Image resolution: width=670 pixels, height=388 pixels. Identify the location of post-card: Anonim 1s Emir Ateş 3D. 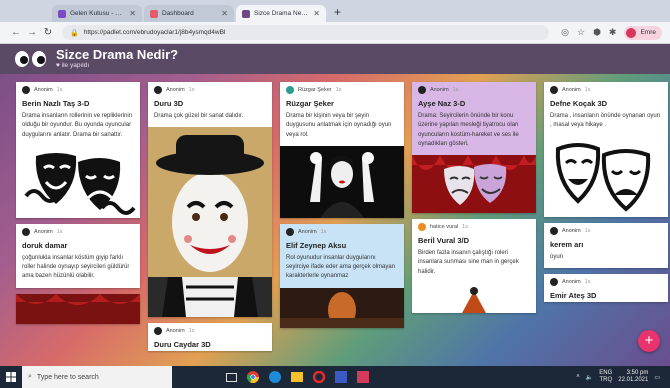
(606, 287).